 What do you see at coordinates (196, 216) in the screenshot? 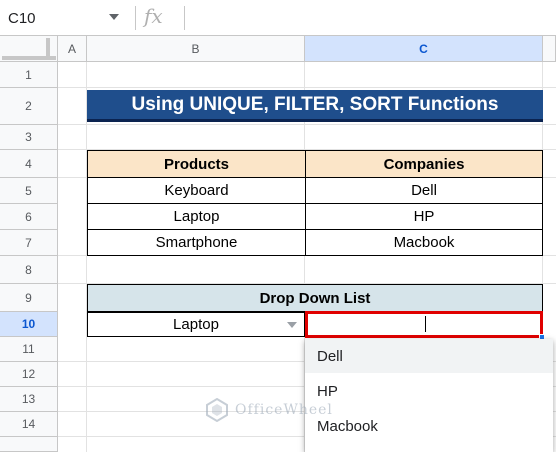
I see `table-cell: Laptop` at bounding box center [196, 216].